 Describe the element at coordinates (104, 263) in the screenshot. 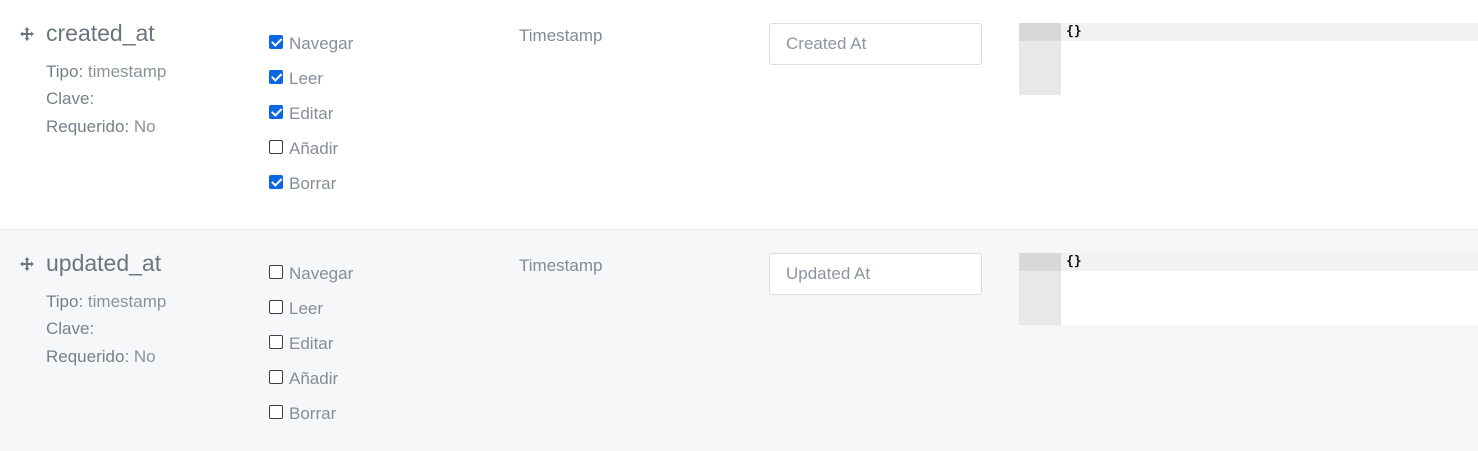

I see `field-name: updated_at` at that location.